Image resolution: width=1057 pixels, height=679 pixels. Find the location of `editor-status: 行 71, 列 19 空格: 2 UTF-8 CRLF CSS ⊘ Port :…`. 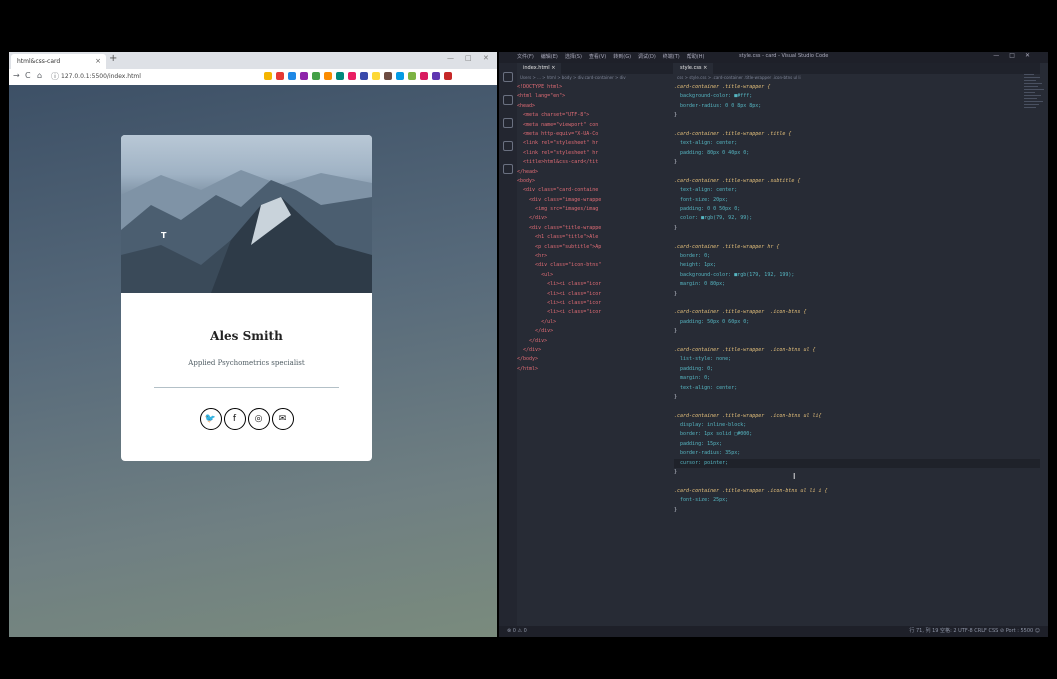

editor-status: 行 71, 列 19 空格: 2 UTF-8 CRLF CSS ⊘ Port :… is located at coordinates (974, 631).